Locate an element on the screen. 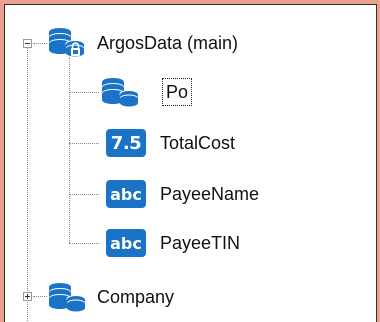 The height and width of the screenshot is (322, 380). numeric-field-icon: 7.5 is located at coordinates (126, 143).